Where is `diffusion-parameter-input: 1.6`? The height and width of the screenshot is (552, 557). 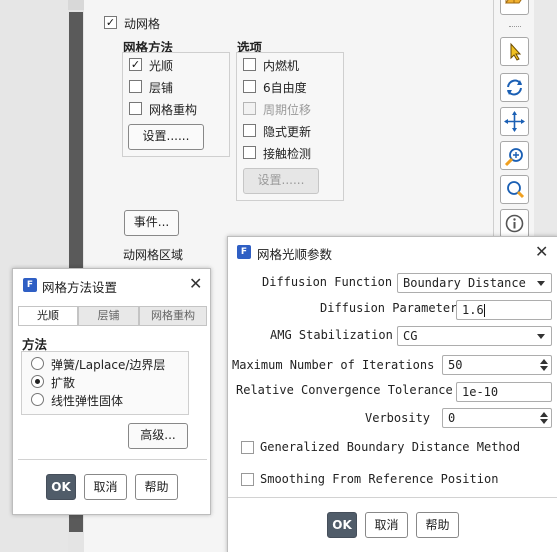
diffusion-parameter-input: 1.6 is located at coordinates (504, 310).